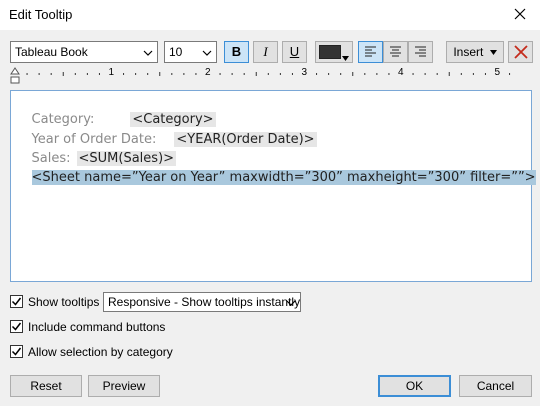  What do you see at coordinates (236, 52) in the screenshot?
I see `bold-button: B` at bounding box center [236, 52].